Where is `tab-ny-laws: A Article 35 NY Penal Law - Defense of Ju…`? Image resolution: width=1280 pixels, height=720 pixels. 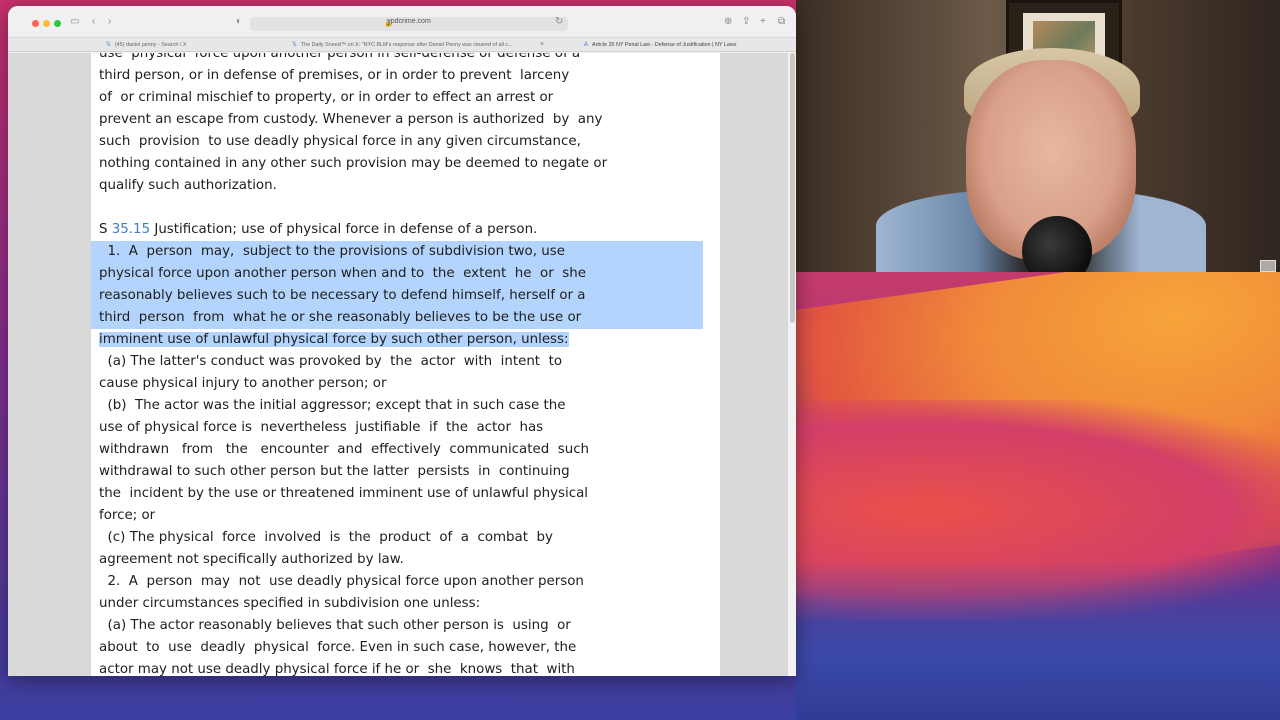
tab-ny-laws: A Article 35 NY Penal Law - Defense of Ju… is located at coordinates (684, 45).